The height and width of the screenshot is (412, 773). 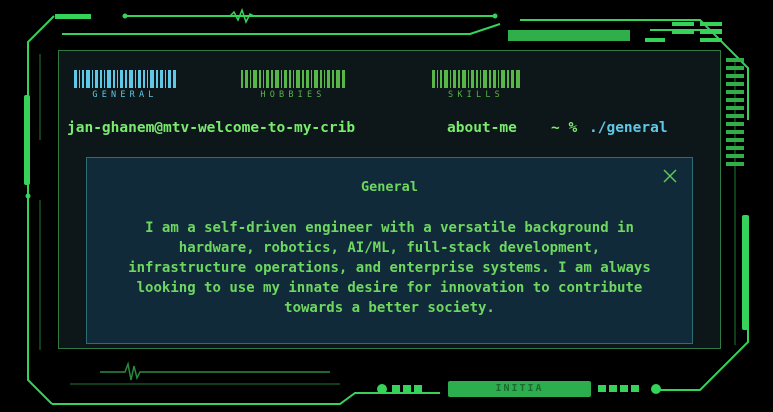 I want to click on tab-general: GENERAL, so click(x=125, y=85).